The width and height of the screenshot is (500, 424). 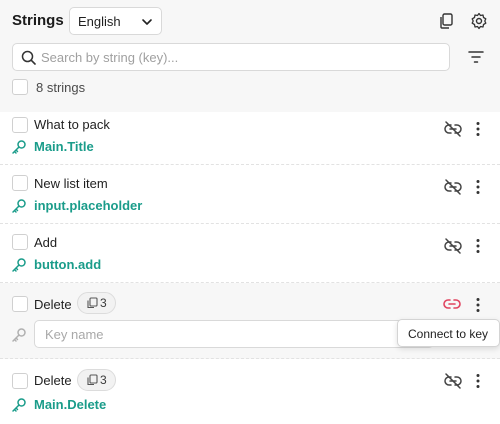 What do you see at coordinates (61, 87) in the screenshot?
I see `strings-count: 8 strings` at bounding box center [61, 87].